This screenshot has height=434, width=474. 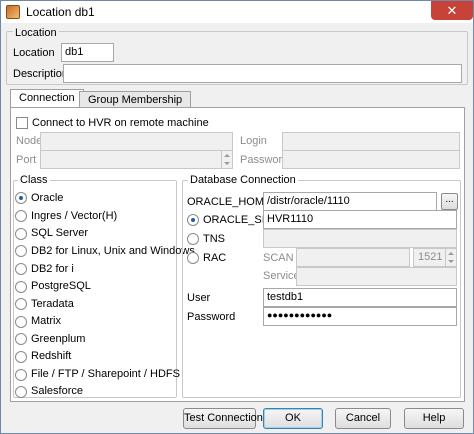 I want to click on remote-password-input, so click(x=371, y=159).